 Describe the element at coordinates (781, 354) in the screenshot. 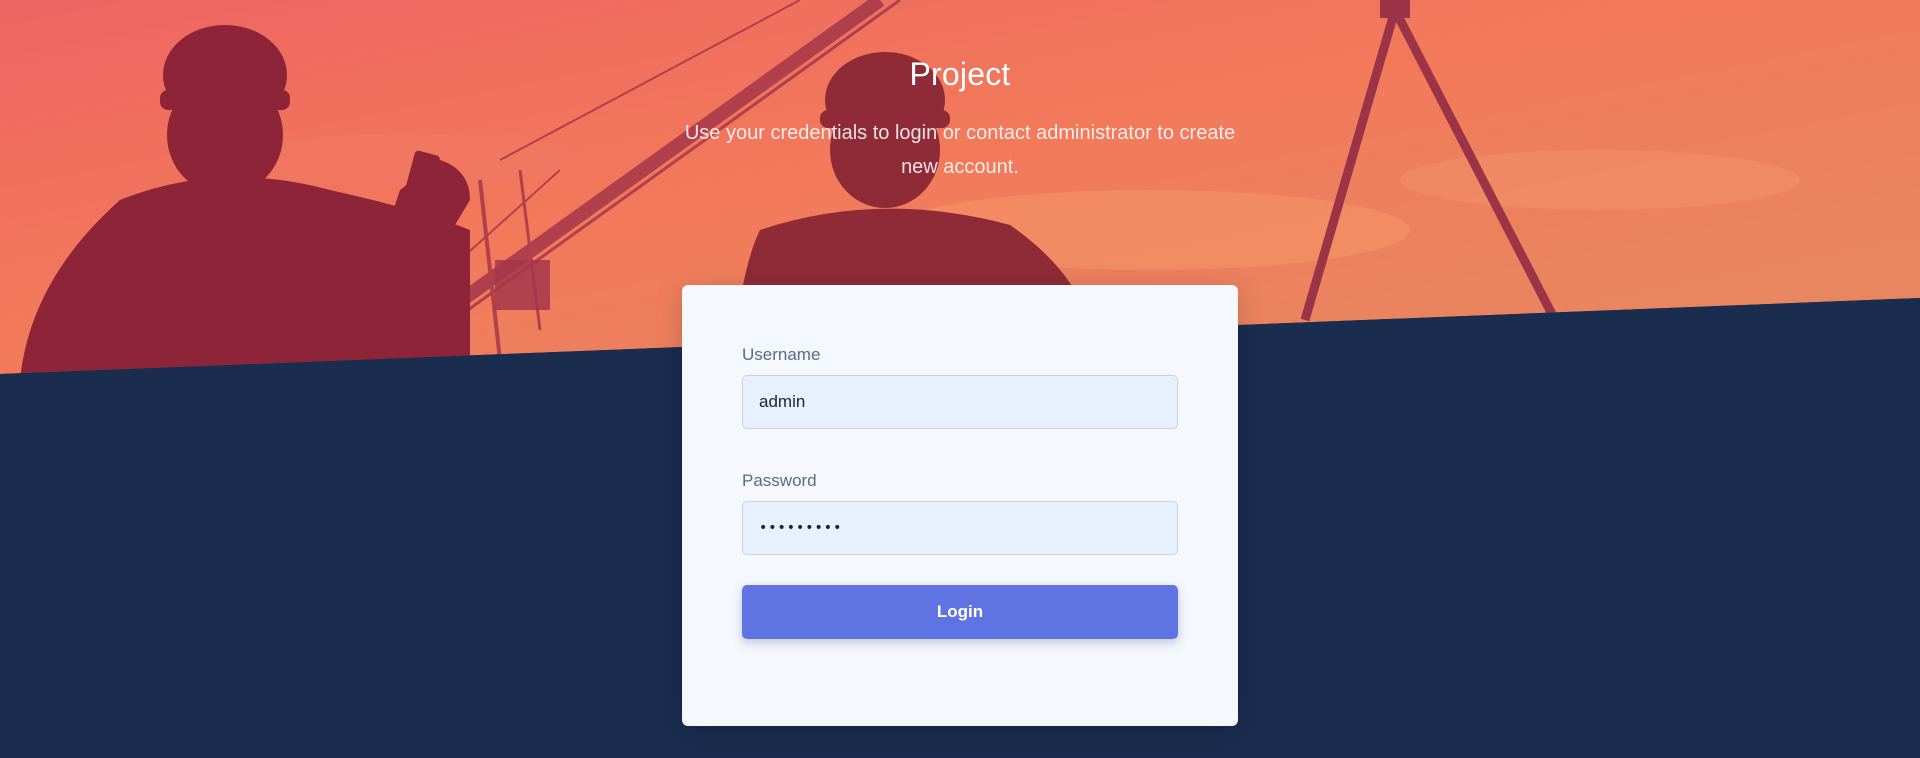

I see `username-label: Username` at that location.